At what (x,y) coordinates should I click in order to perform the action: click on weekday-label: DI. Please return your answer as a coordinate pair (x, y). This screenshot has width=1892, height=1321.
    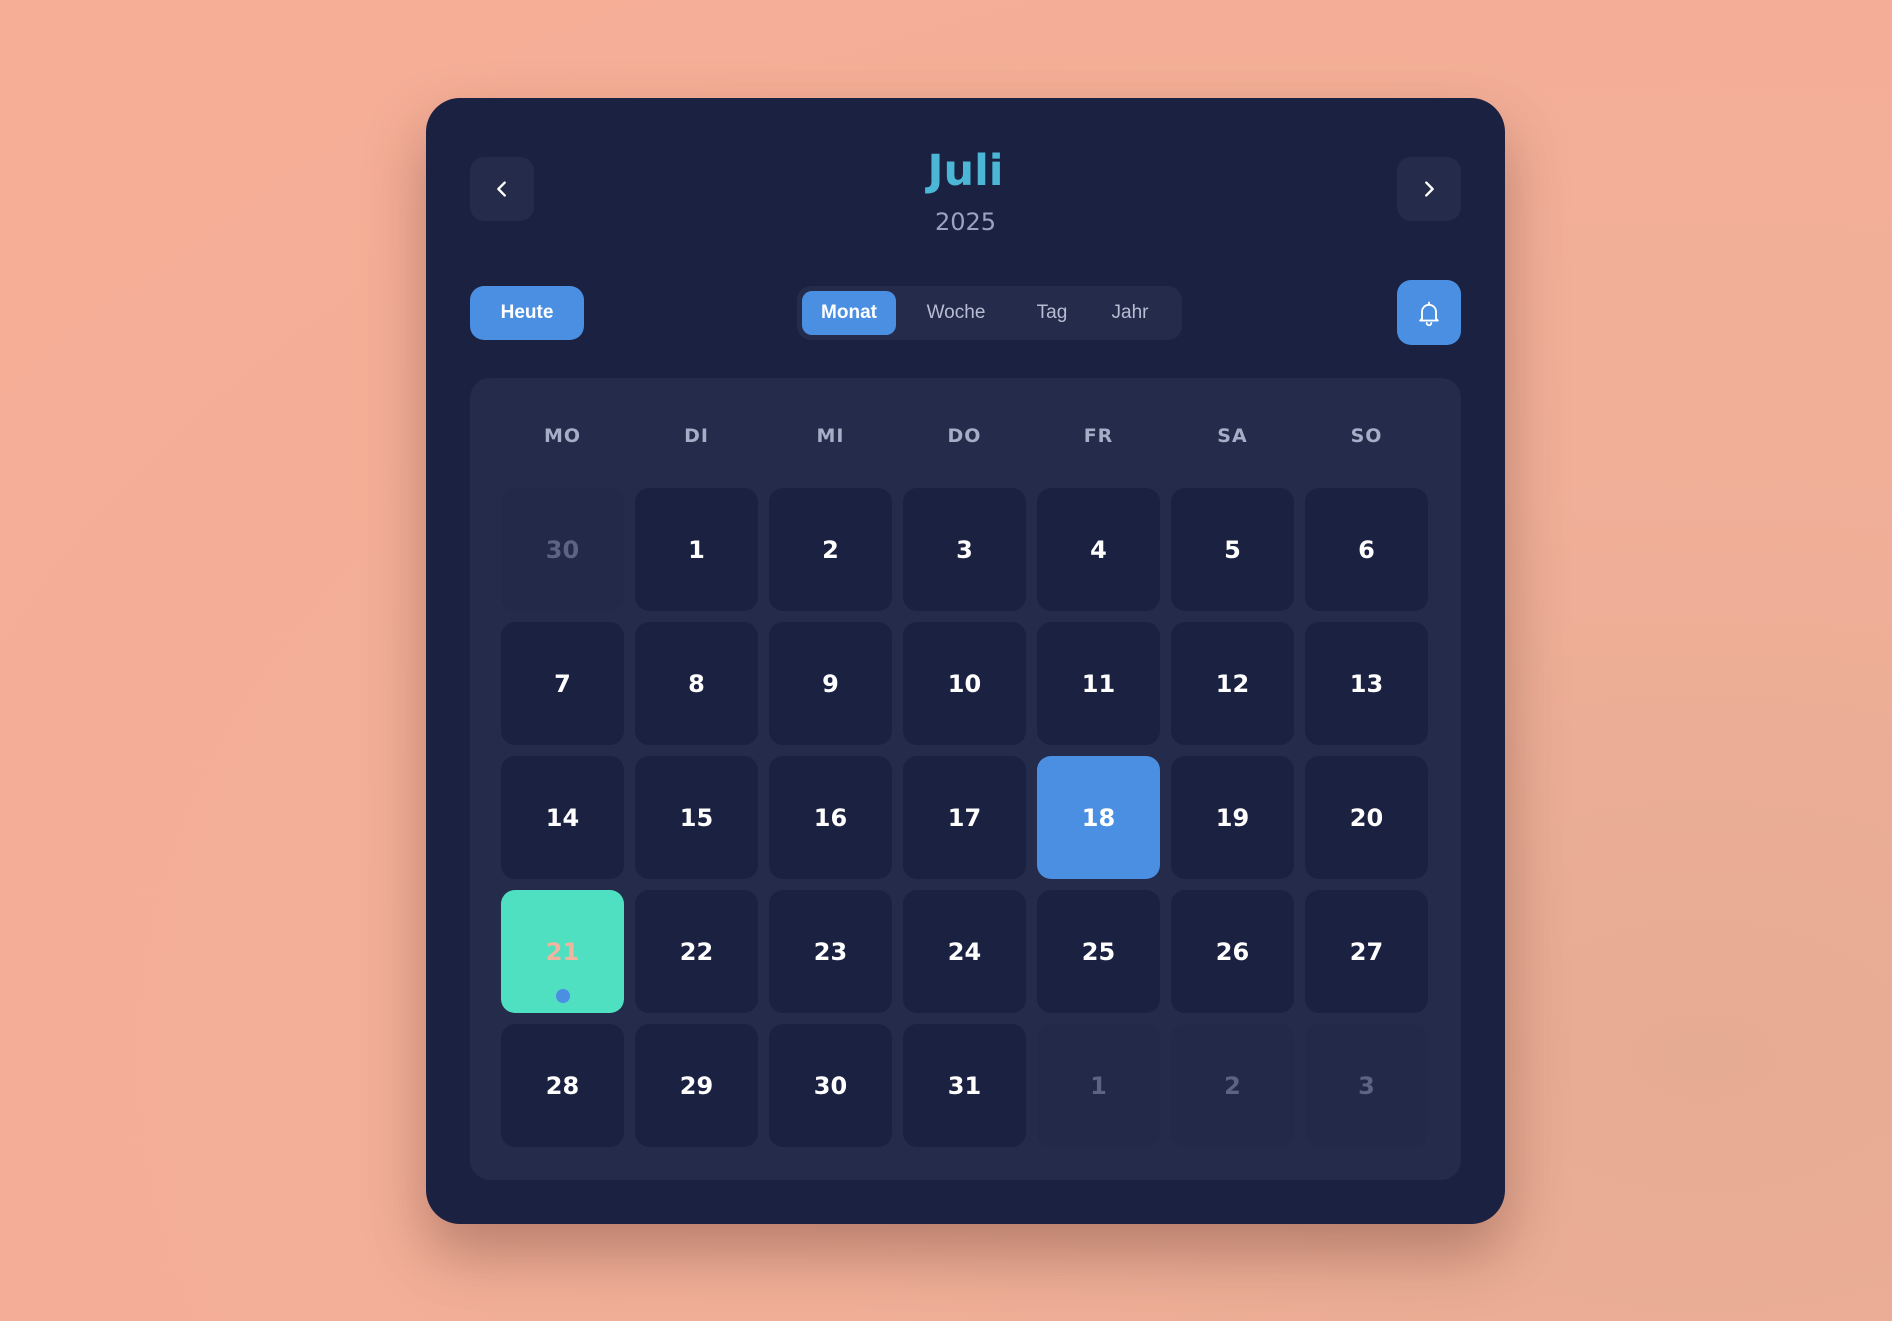
    Looking at the image, I should click on (696, 436).